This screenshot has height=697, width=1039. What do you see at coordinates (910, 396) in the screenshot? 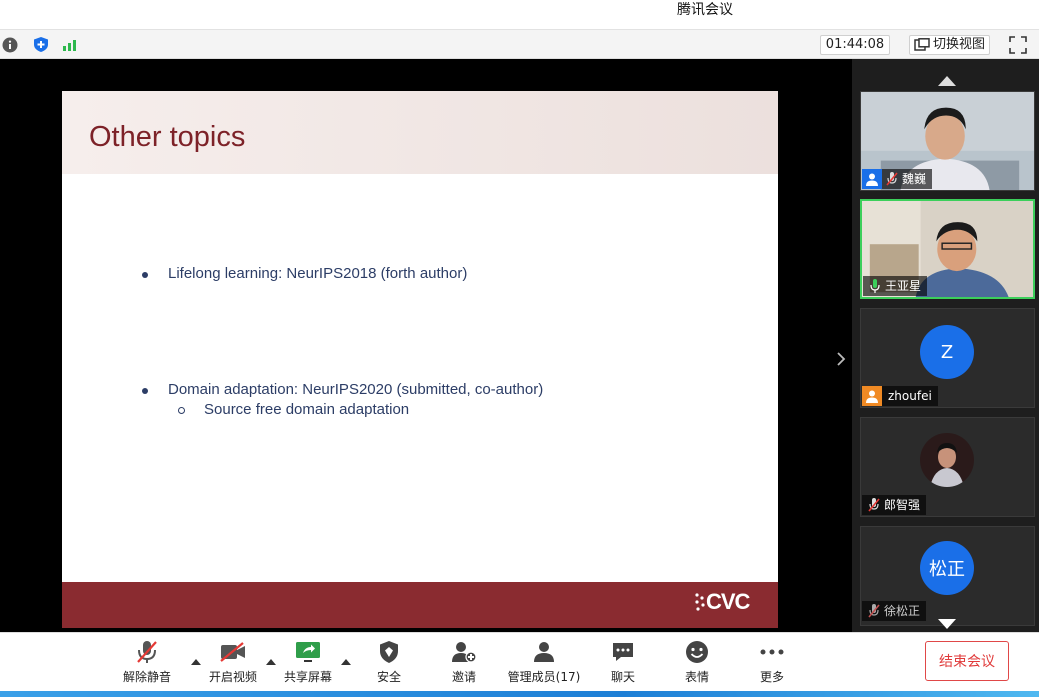
I see `participant-name: zhoufei` at bounding box center [910, 396].